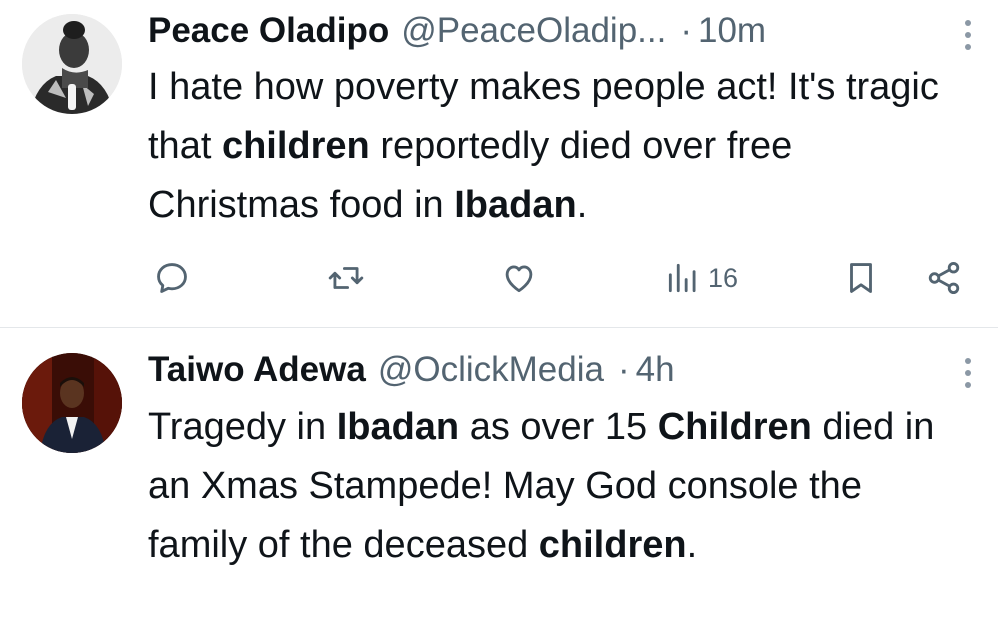 The image size is (998, 633). What do you see at coordinates (655, 370) in the screenshot?
I see `timestamp: 4h` at bounding box center [655, 370].